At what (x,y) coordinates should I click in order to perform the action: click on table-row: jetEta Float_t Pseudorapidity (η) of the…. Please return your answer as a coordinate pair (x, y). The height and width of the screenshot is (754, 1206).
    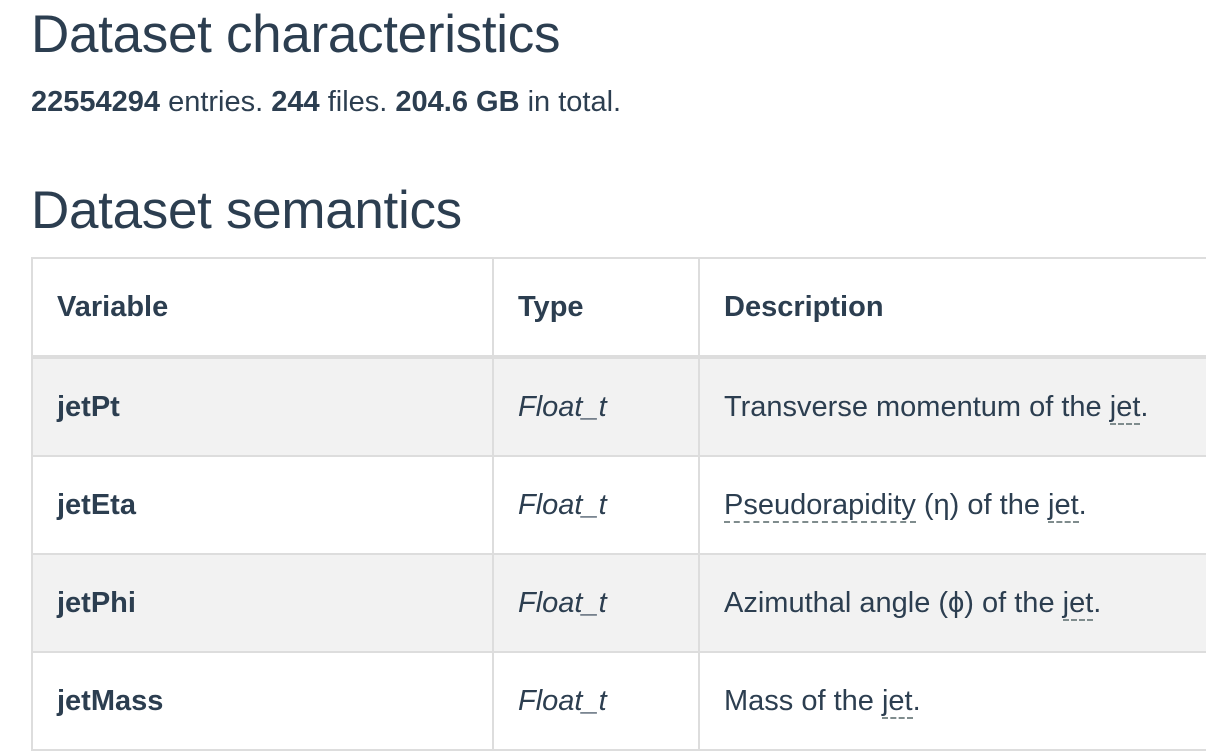
    Looking at the image, I should click on (618, 505).